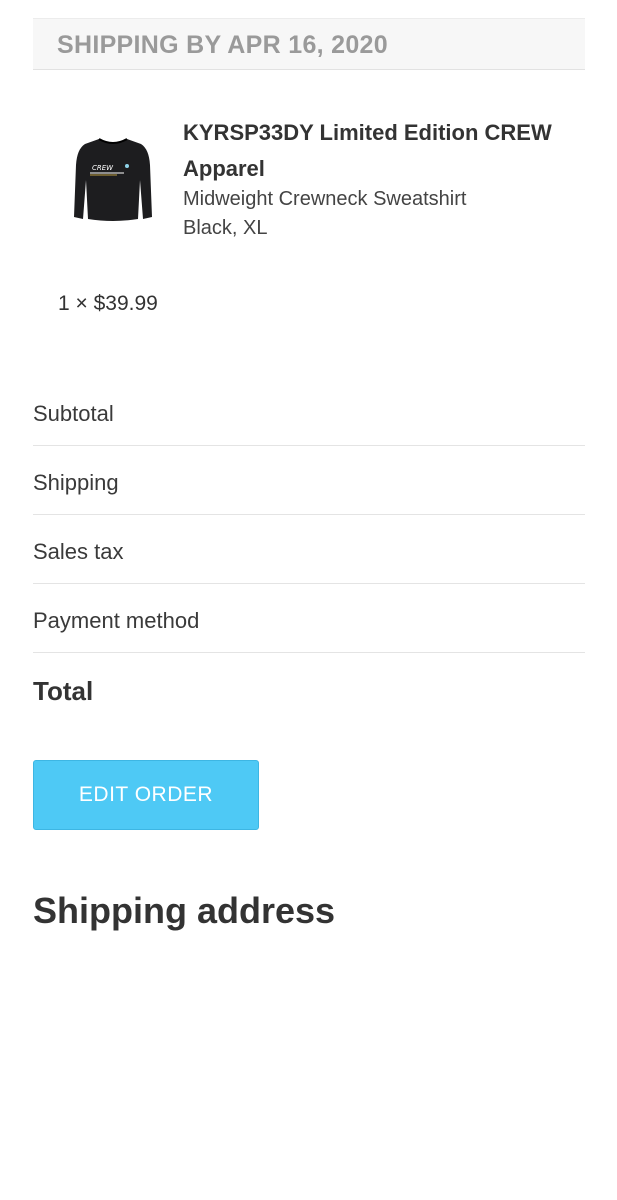 This screenshot has width=617, height=1200. I want to click on shipping-date-text: SHIPPING BY APR 16, 2020, so click(222, 45).